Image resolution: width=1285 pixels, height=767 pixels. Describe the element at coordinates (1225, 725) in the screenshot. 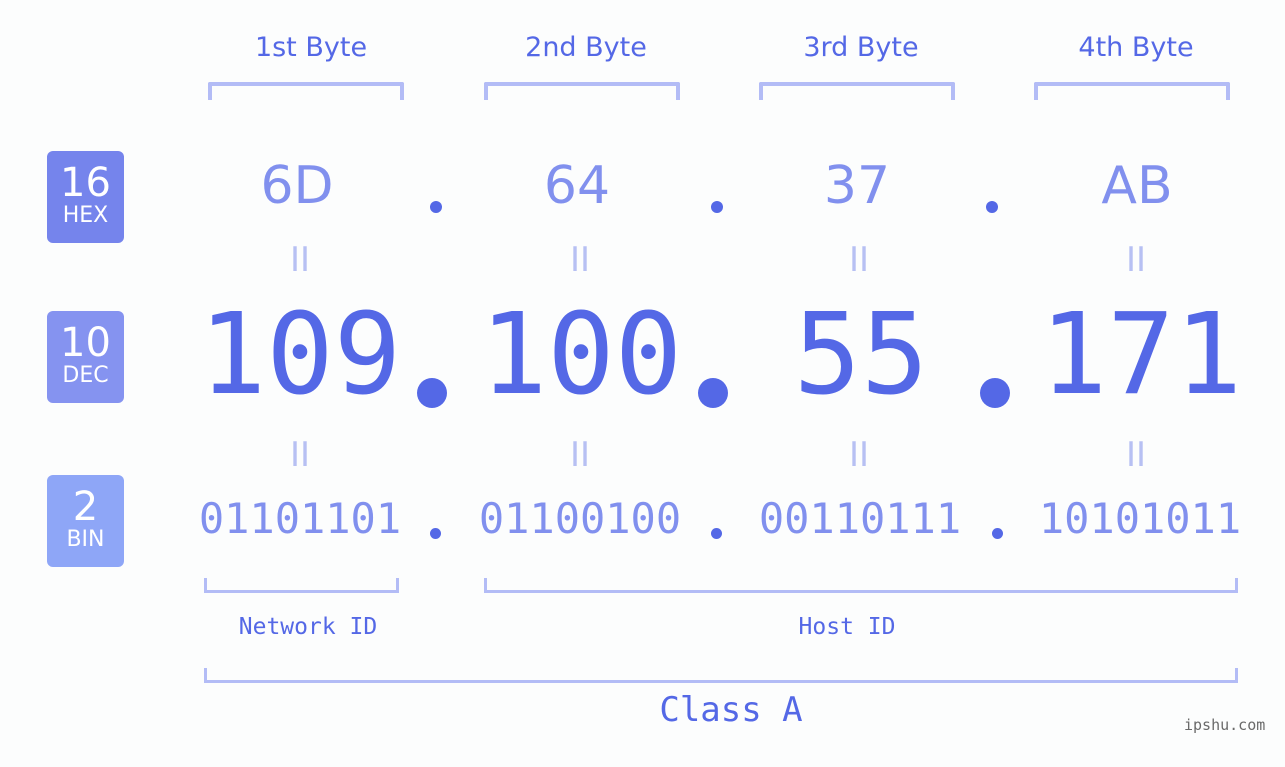

I see `watermark: ipshu.com` at that location.